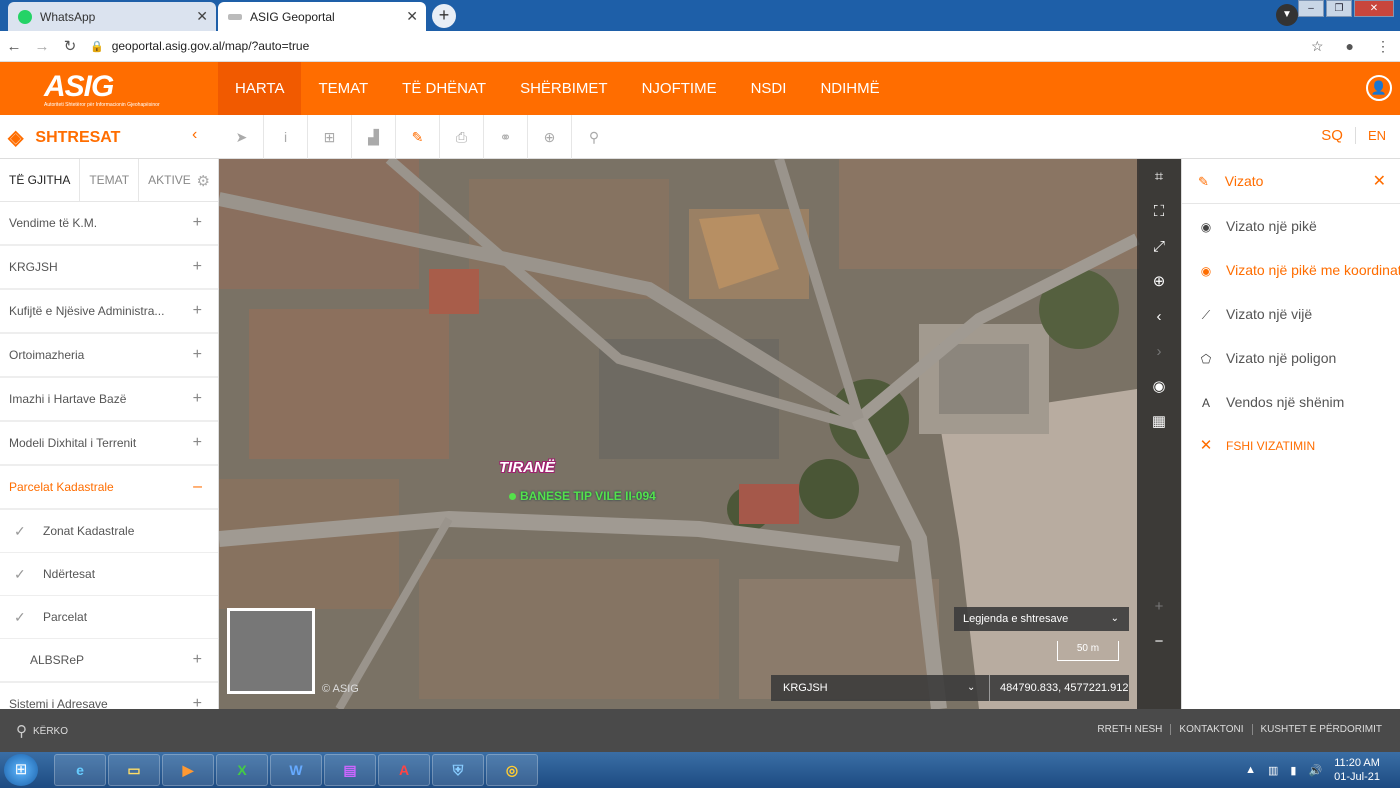  I want to click on excel-icon: X, so click(242, 770).